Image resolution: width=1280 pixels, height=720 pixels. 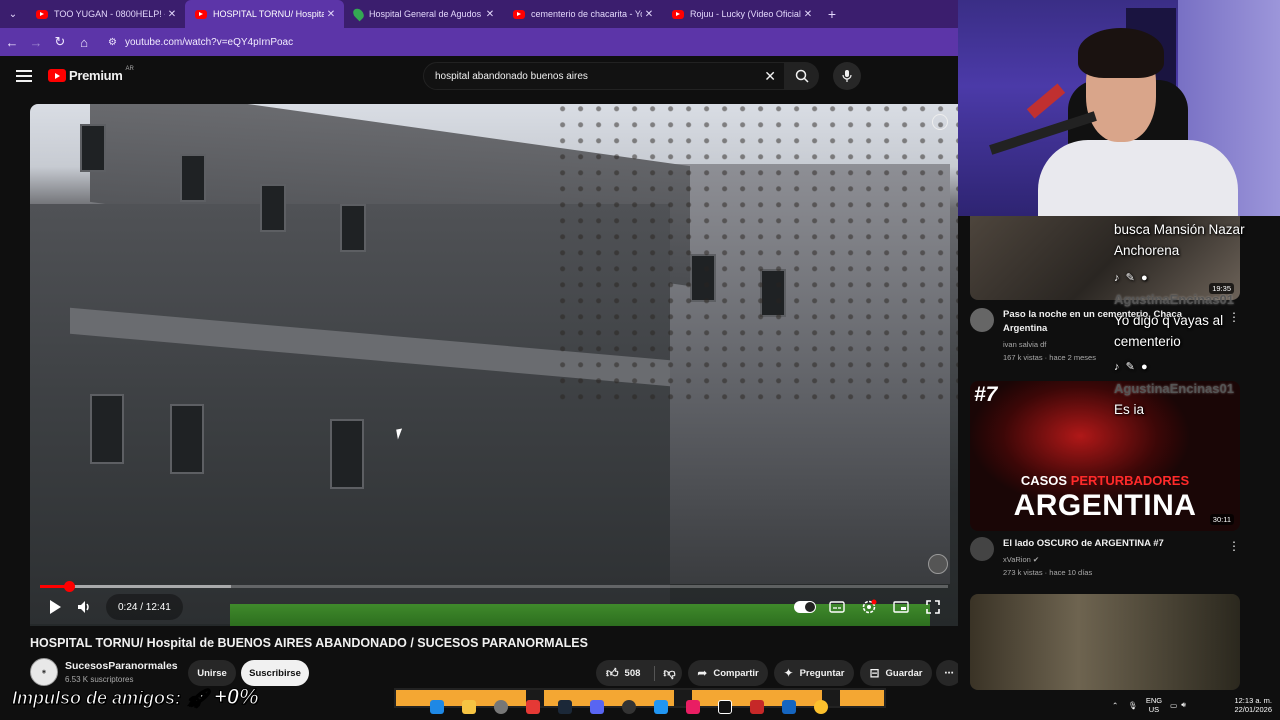 I want to click on recommendation-item, so click(x=1120, y=642).